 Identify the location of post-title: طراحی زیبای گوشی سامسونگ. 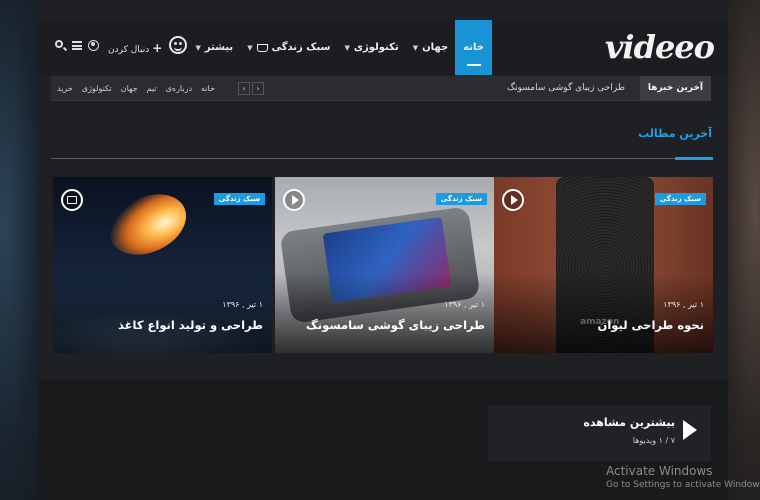
(395, 325).